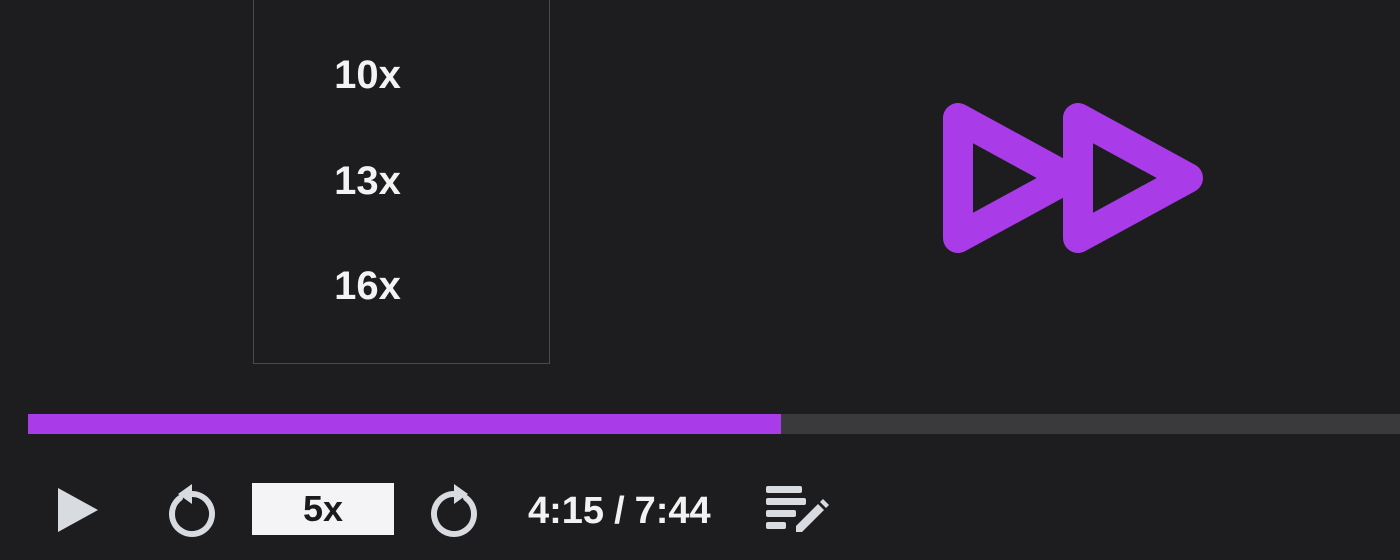 Image resolution: width=1400 pixels, height=560 pixels. What do you see at coordinates (367, 75) in the screenshot?
I see `speed-option: 10x` at bounding box center [367, 75].